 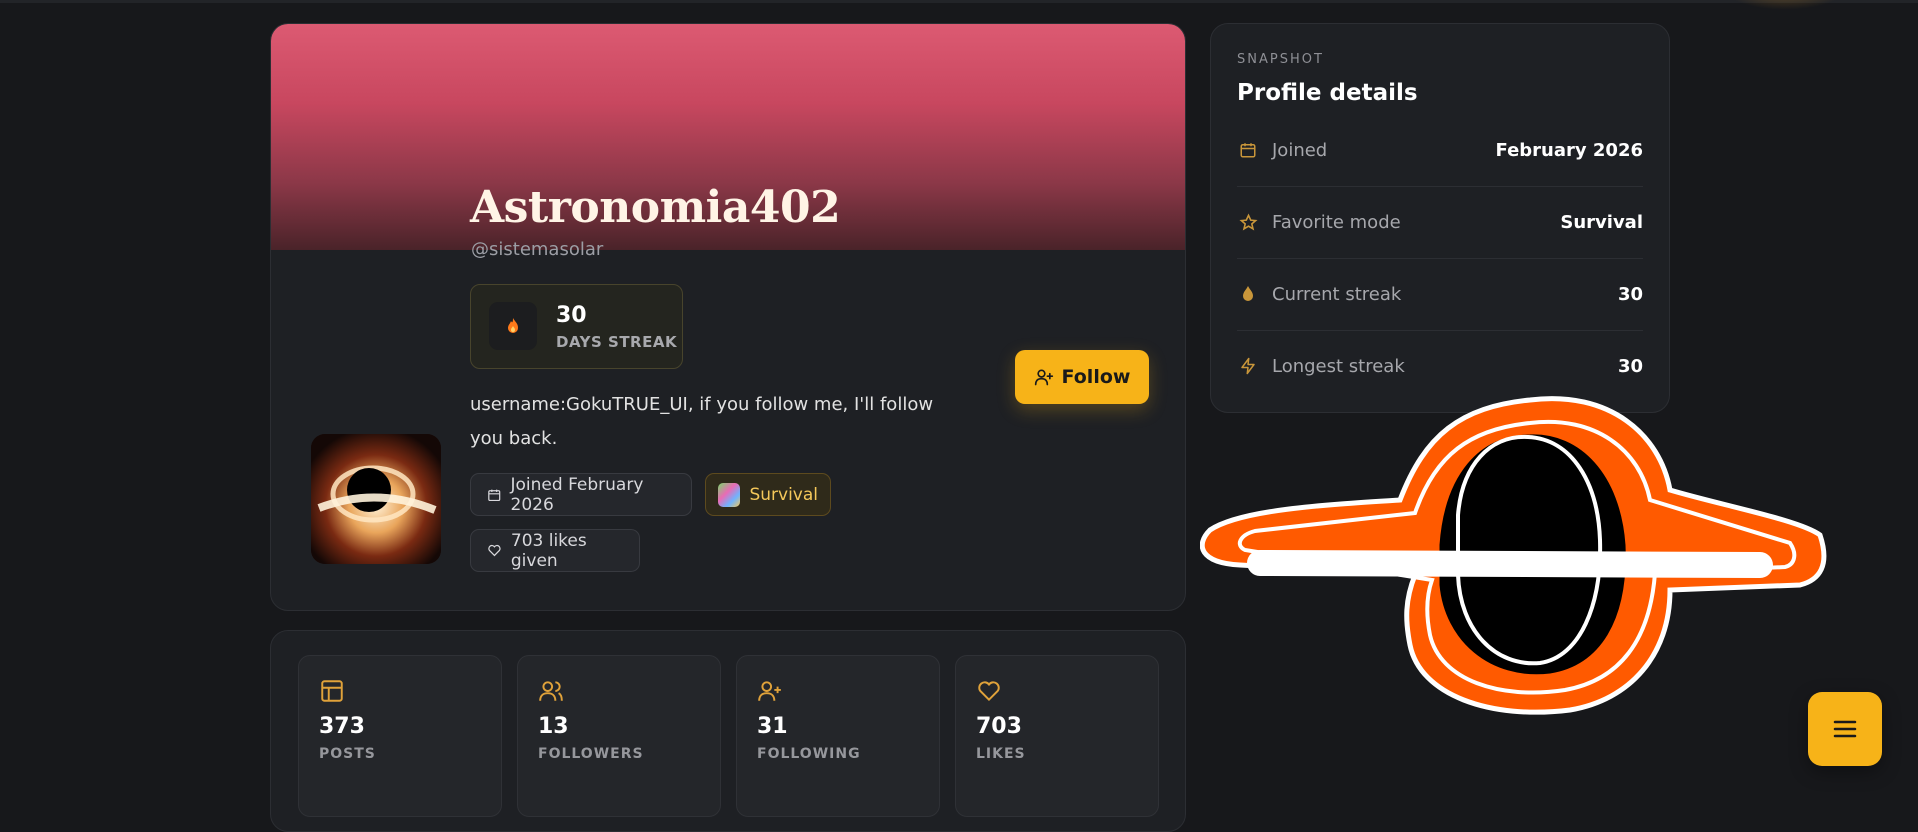 I want to click on snapshot-row-current-streak: Current streak 30, so click(x=1440, y=294).